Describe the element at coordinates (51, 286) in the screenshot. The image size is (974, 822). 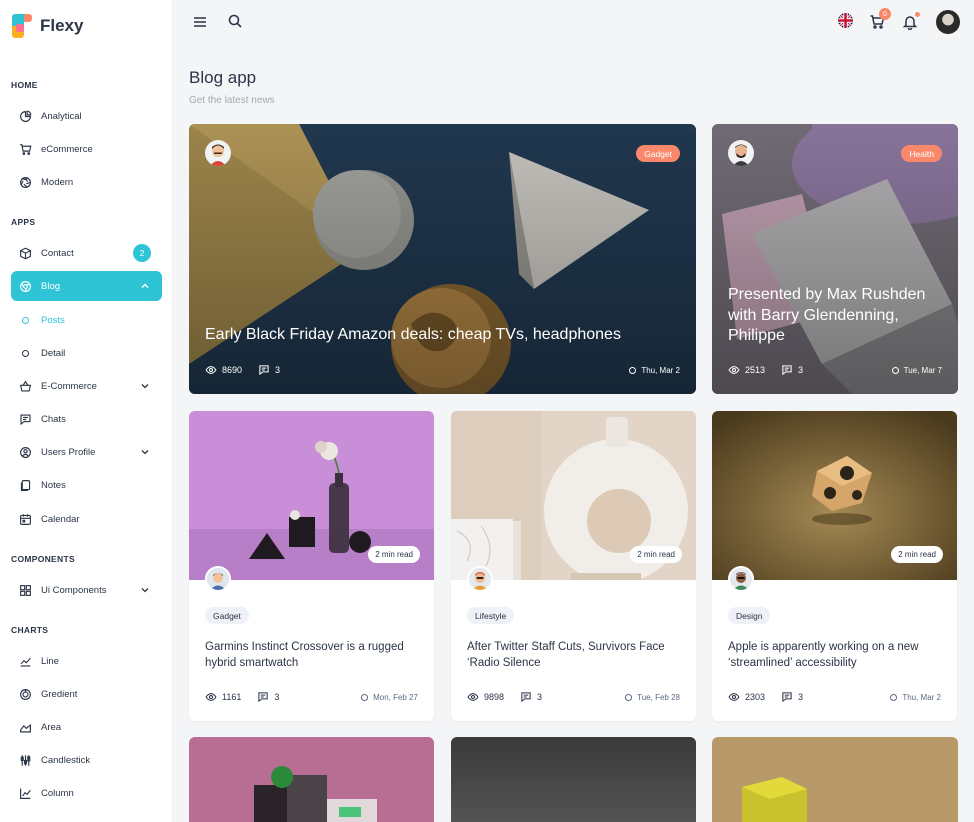
I see `sidebar-item-label: Blog` at that location.